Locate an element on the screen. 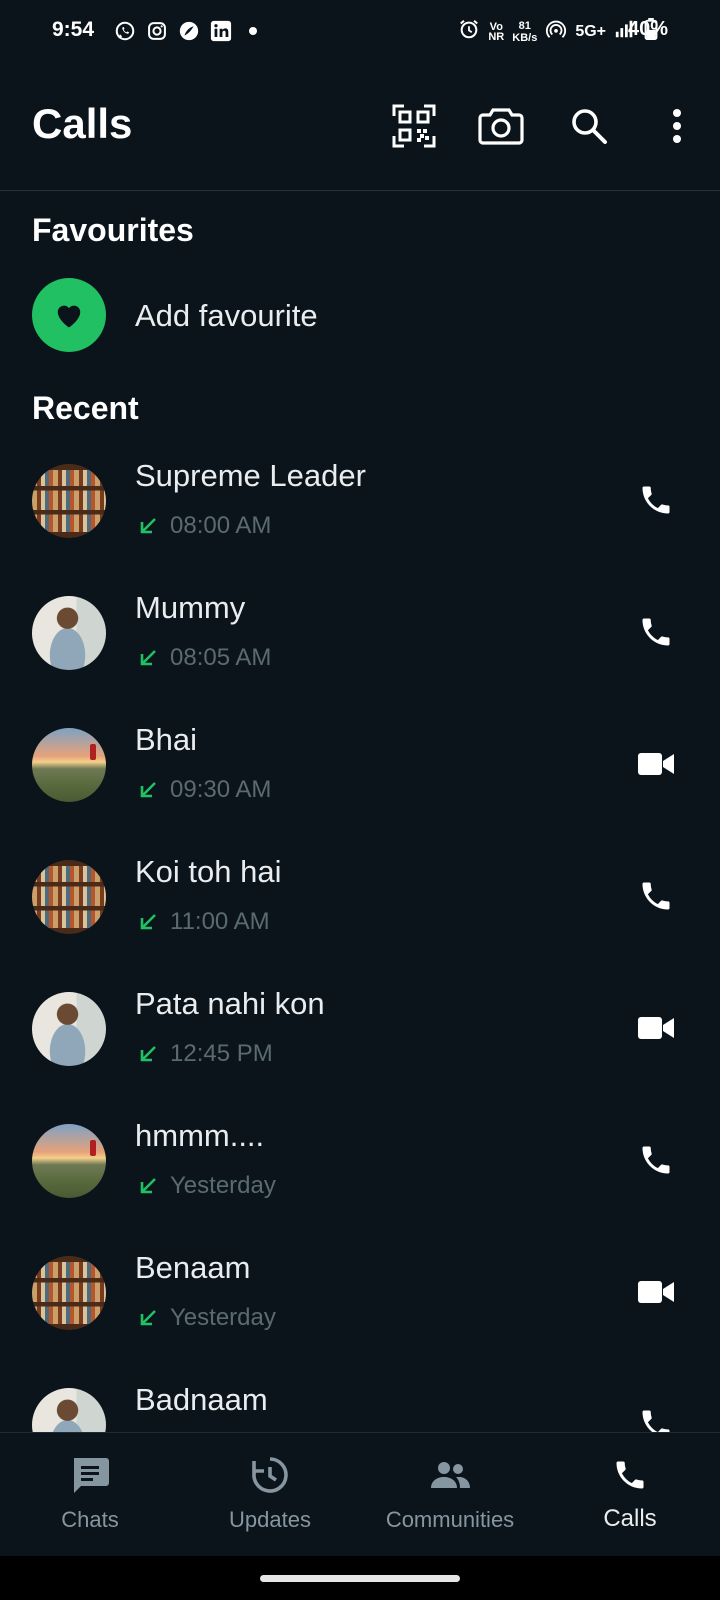 The width and height of the screenshot is (720, 1600). contact-name: Koi toh hai is located at coordinates (208, 871).